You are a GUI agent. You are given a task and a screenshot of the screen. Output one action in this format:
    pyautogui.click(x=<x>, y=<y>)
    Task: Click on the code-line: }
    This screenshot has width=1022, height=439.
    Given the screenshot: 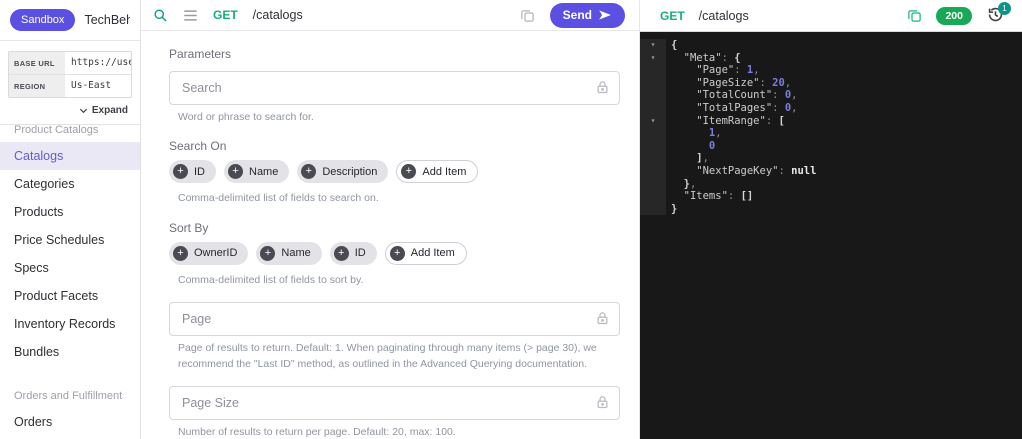 What is the action you would take?
    pyautogui.click(x=831, y=209)
    